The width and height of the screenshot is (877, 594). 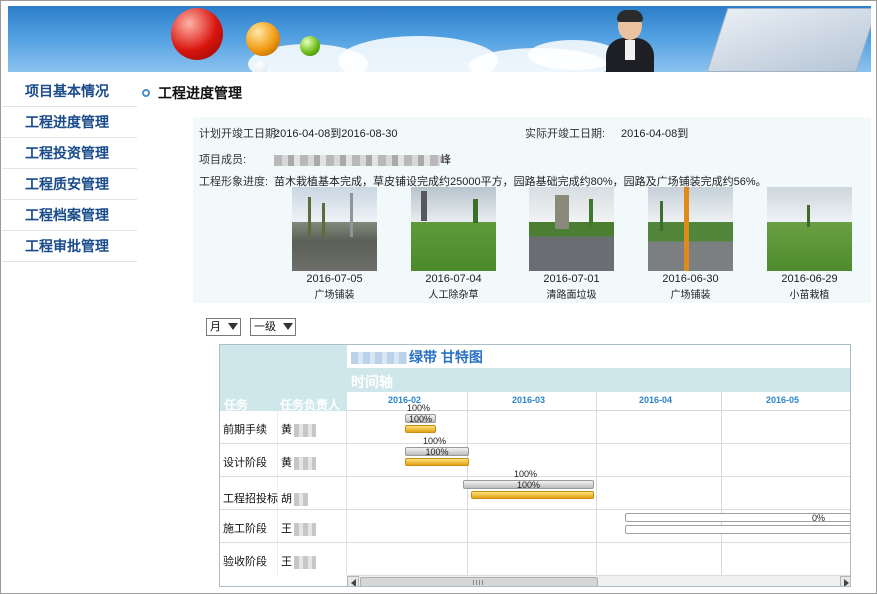 I want to click on businessman-illustration, so click(x=630, y=41).